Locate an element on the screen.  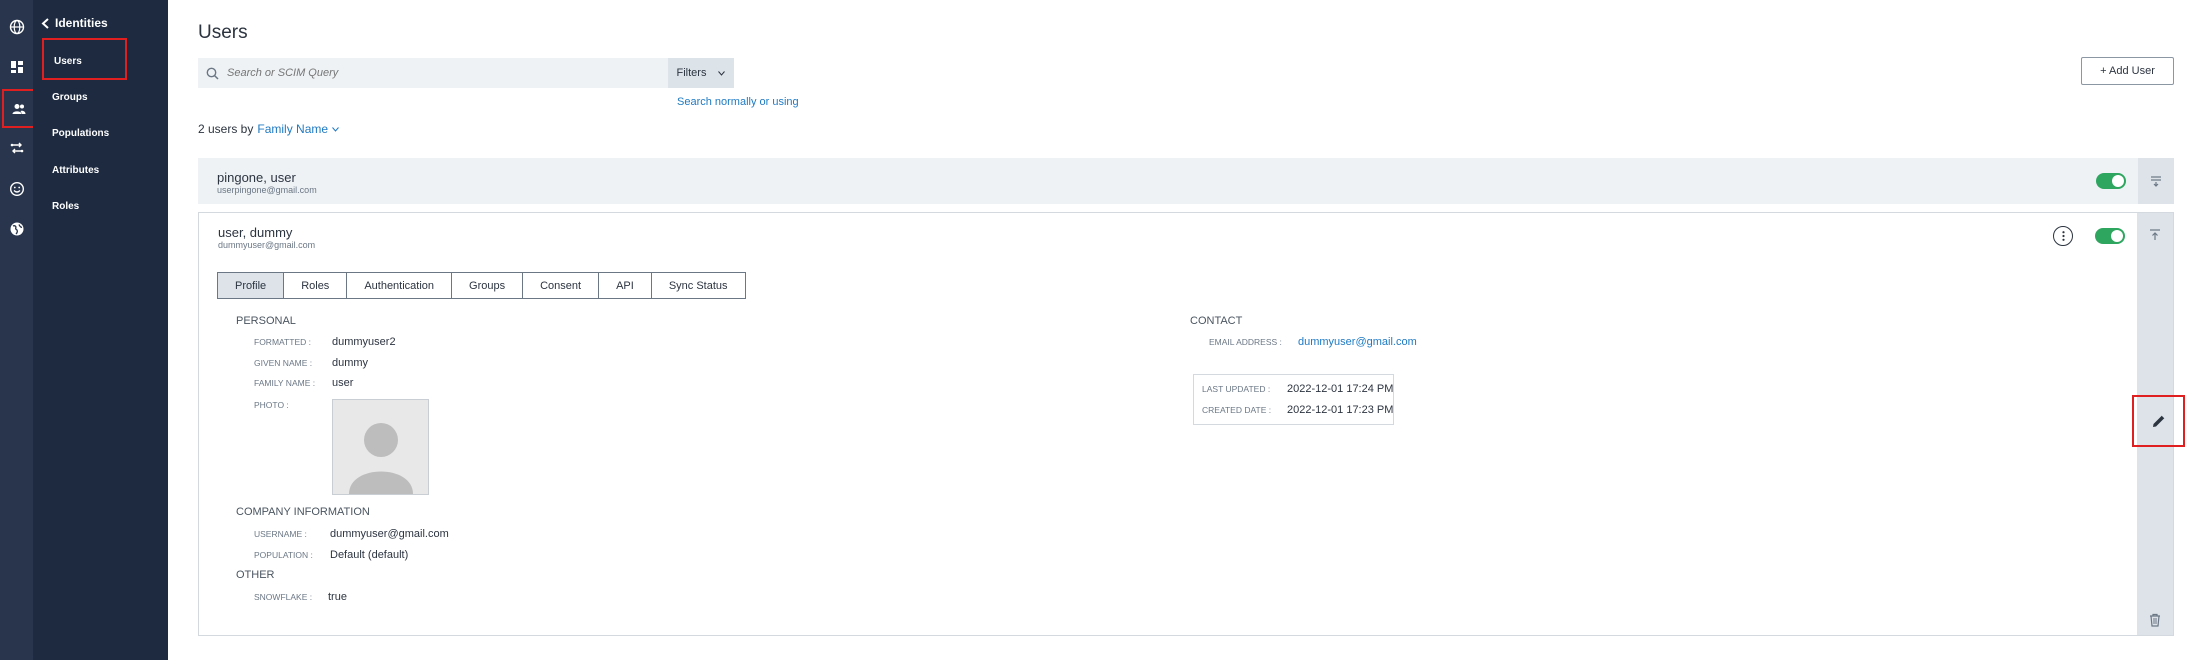
chevron-left-icon is located at coordinates (45, 23).